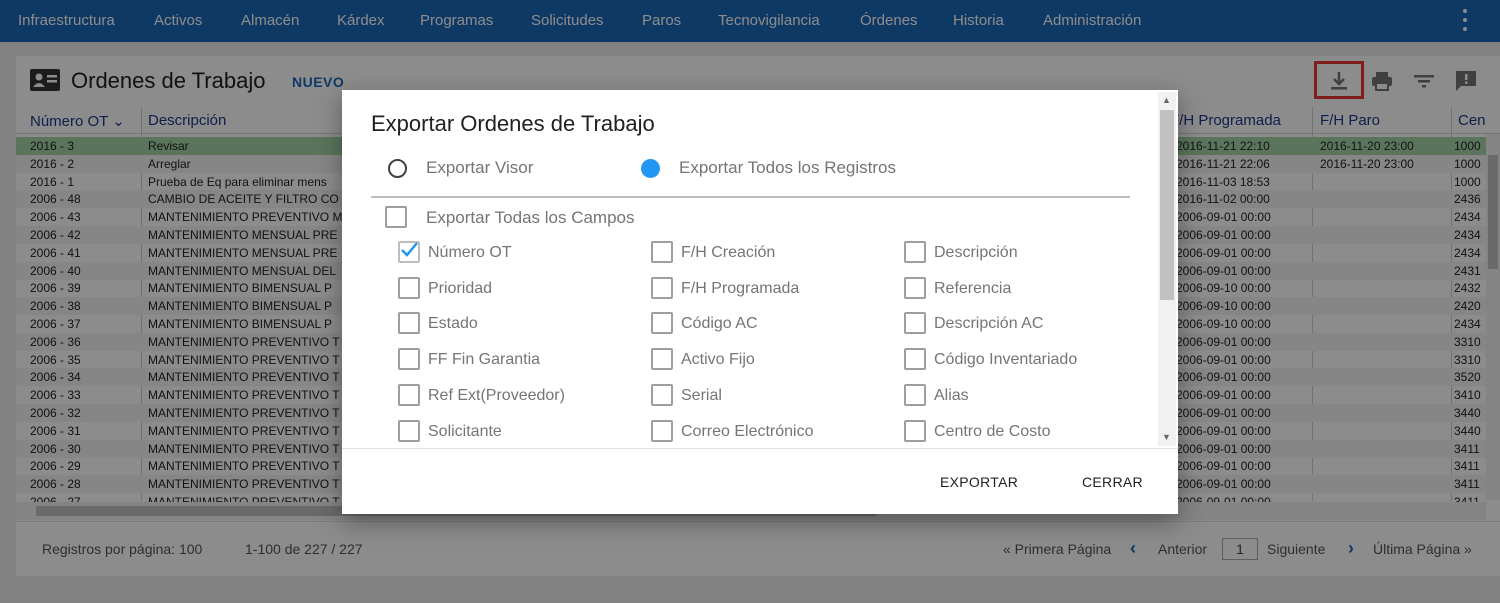  Describe the element at coordinates (465, 432) in the screenshot. I see `field-label: Solicitante` at that location.